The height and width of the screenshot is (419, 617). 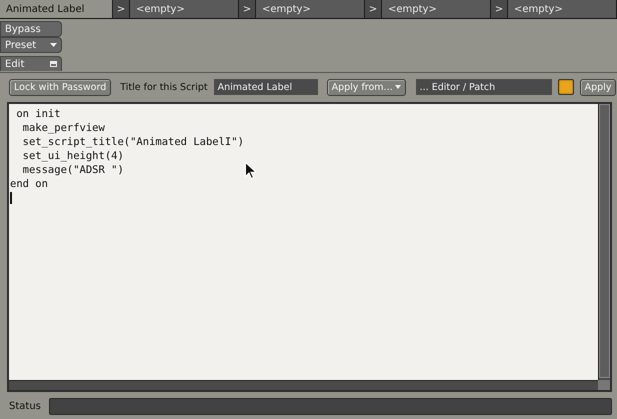 I want to click on indicator, so click(x=566, y=87).